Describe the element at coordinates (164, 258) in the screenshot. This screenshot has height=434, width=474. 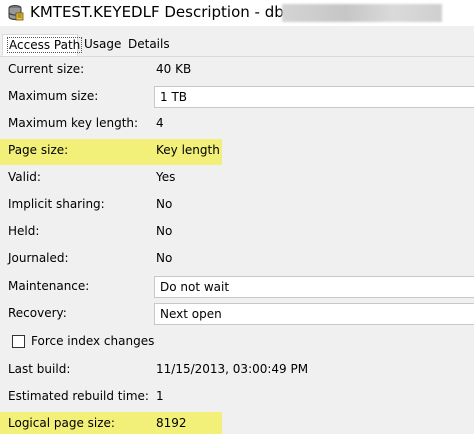
I see `journaled-value: No` at that location.